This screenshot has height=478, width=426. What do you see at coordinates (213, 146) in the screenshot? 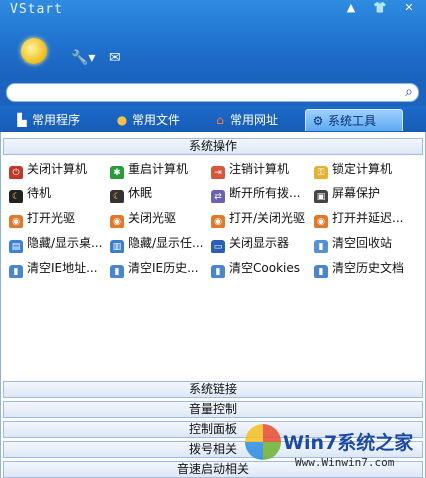
I see `section-system-ops: 系统操作` at bounding box center [213, 146].